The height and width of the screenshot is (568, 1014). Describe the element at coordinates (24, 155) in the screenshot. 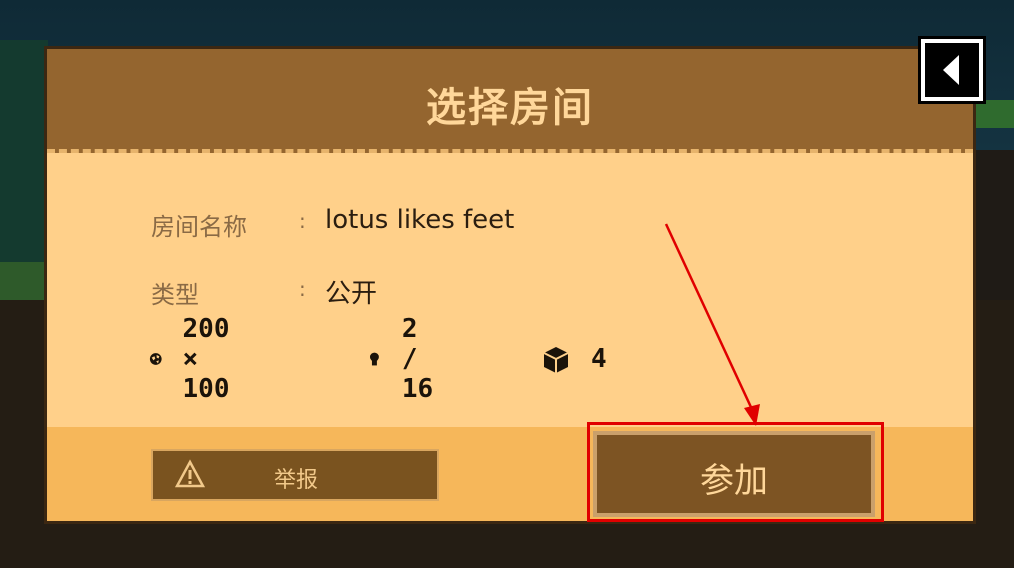

I see `background-hill` at that location.